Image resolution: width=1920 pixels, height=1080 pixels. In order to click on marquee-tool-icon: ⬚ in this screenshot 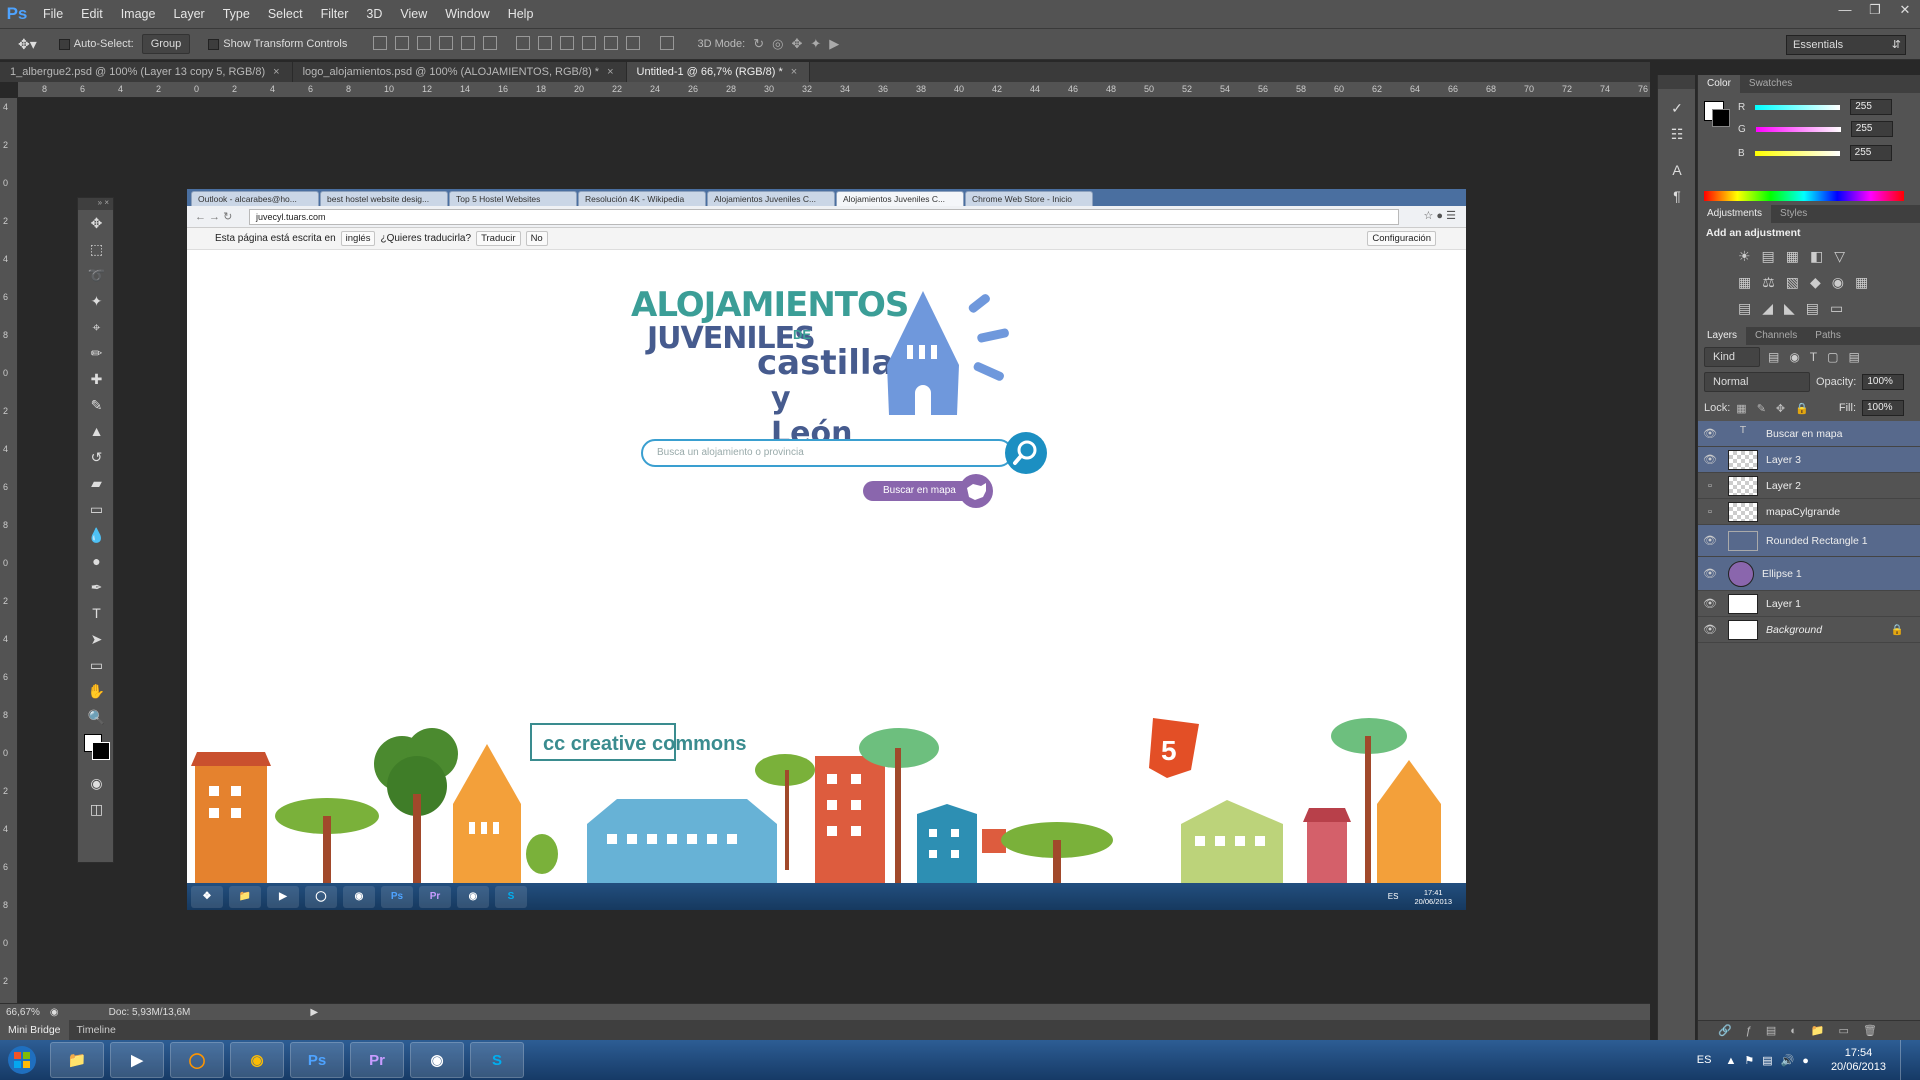, I will do `click(96, 249)`.